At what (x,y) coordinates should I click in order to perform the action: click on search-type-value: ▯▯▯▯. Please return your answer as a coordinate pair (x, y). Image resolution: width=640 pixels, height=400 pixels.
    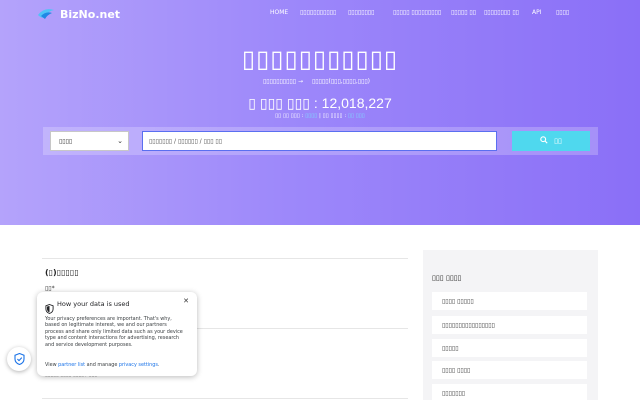
    Looking at the image, I should click on (66, 141).